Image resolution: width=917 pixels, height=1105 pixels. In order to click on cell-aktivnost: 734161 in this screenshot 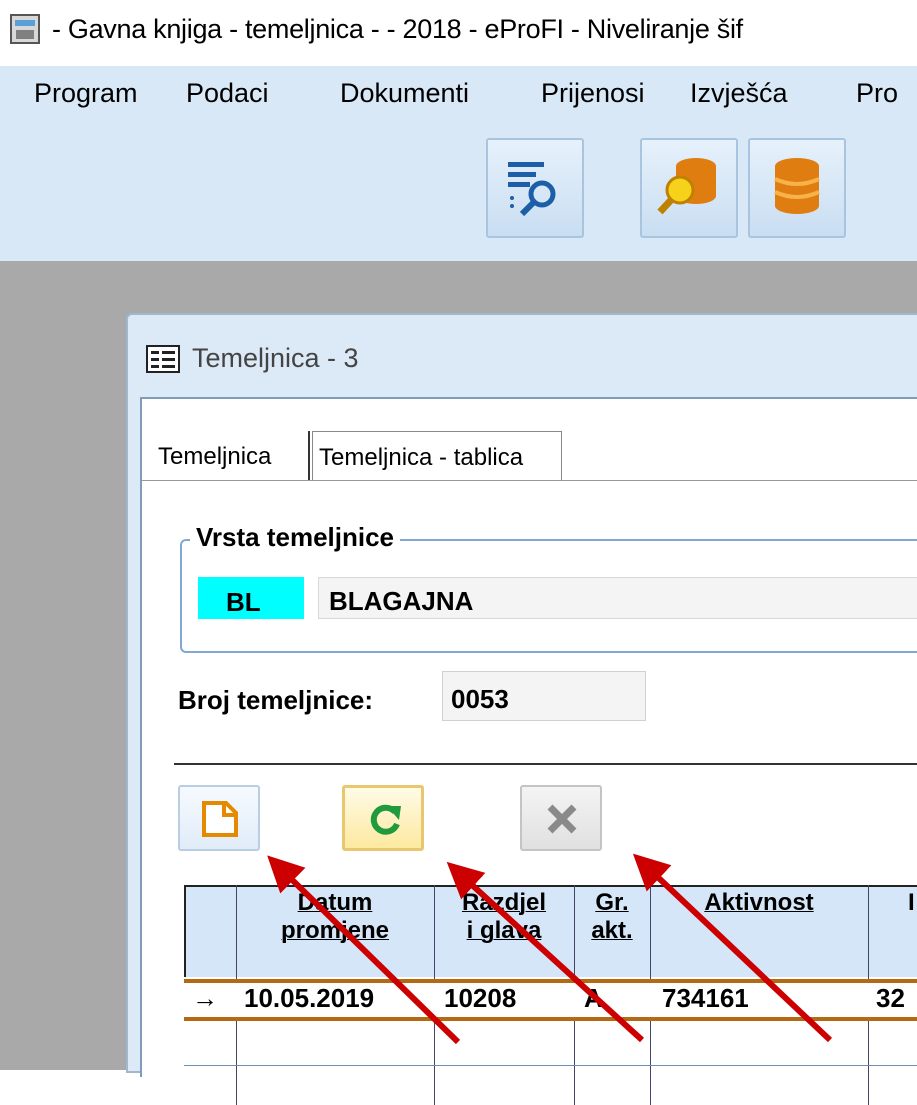, I will do `click(705, 998)`.